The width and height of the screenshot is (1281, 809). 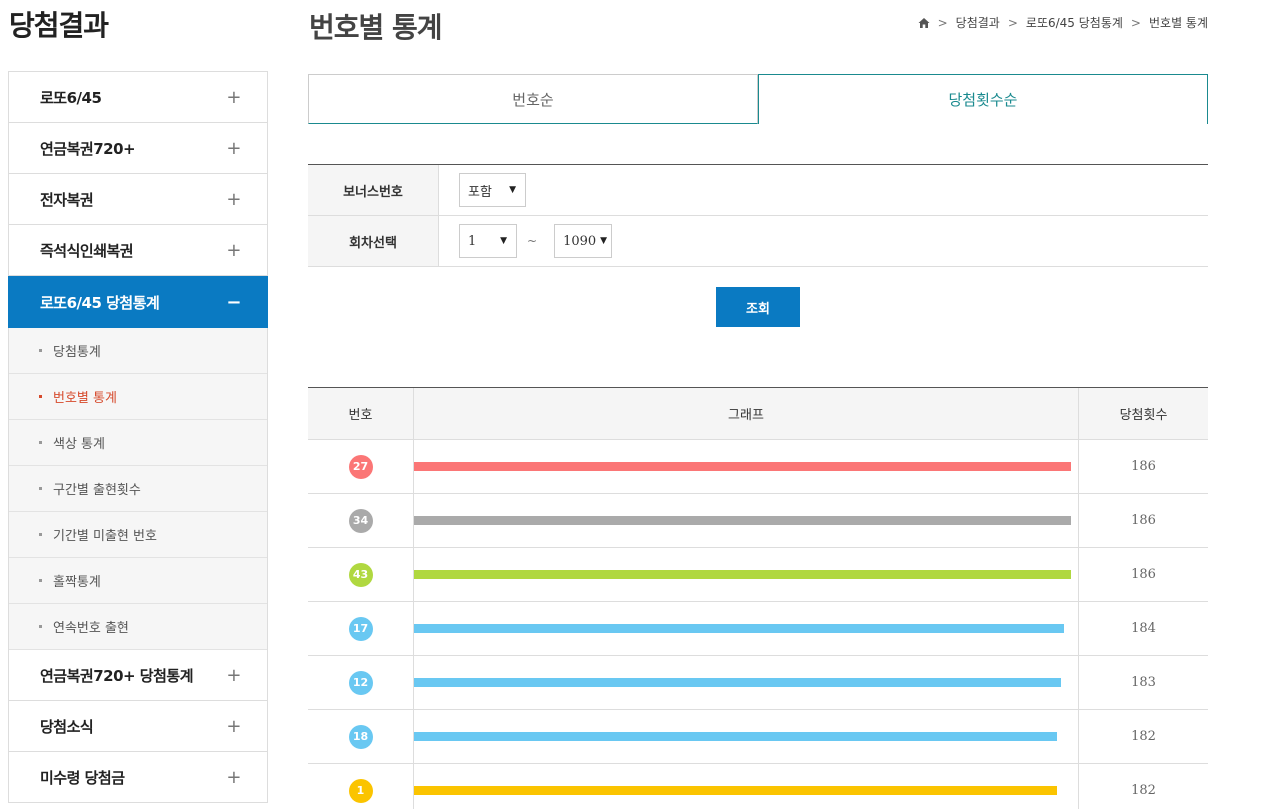 I want to click on sidebar-item-pension720: 연금복권720+ +, so click(x=138, y=148).